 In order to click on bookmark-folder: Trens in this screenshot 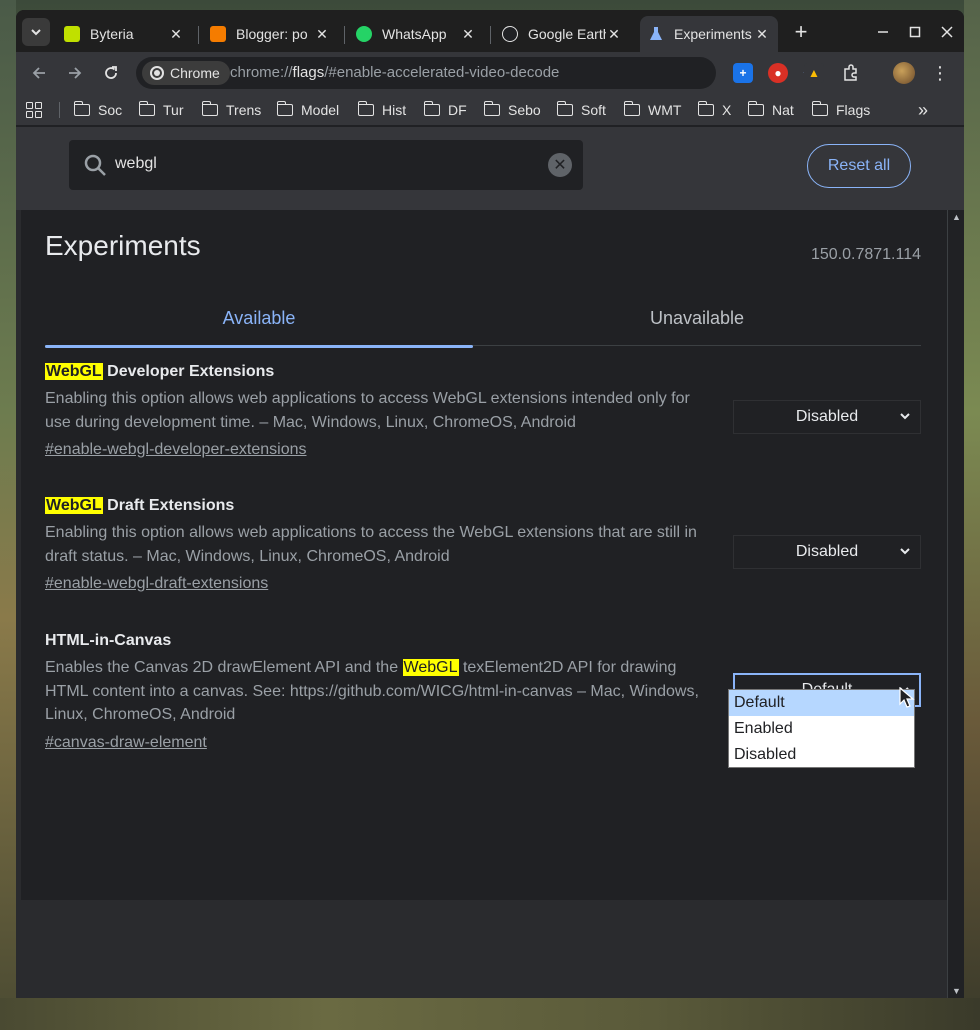, I will do `click(231, 110)`.